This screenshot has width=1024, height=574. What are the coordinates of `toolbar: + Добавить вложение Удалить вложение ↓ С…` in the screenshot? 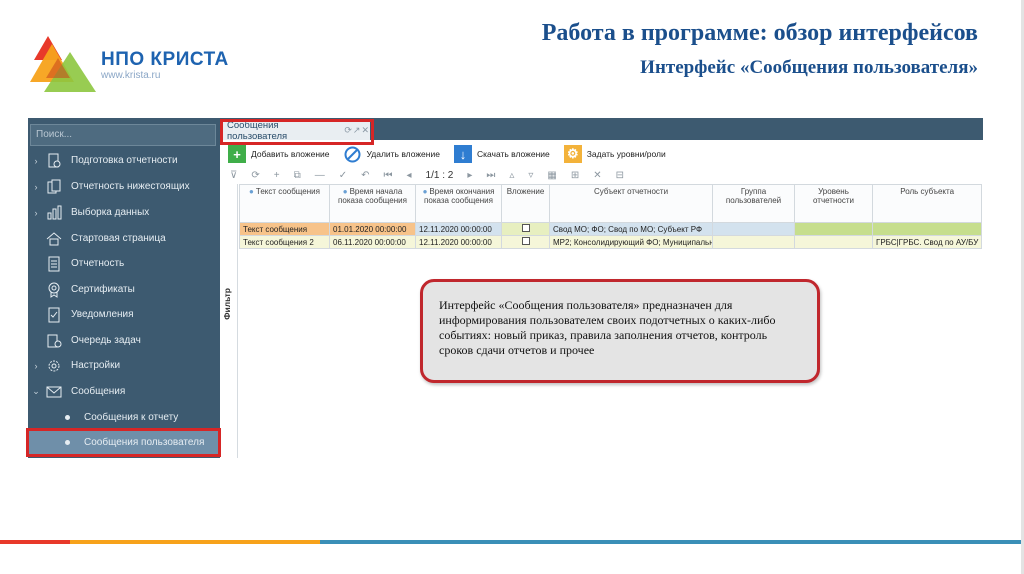 It's located at (601, 154).